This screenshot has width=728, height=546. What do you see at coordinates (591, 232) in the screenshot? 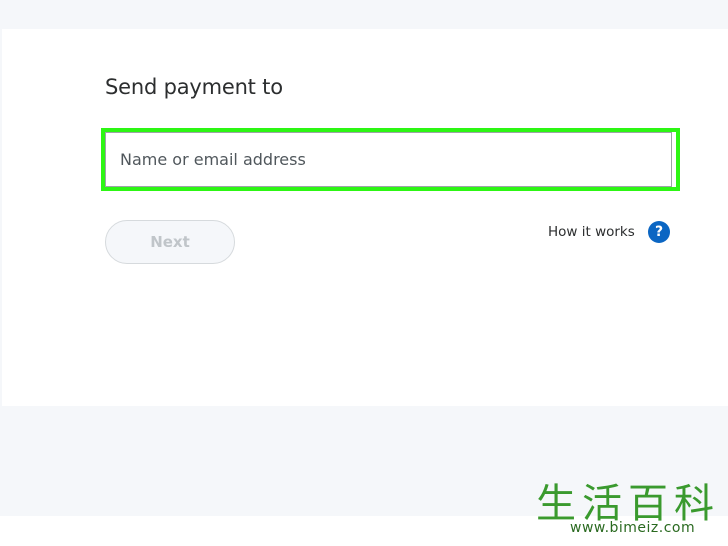
I see `how-it-works-link: How it works` at bounding box center [591, 232].